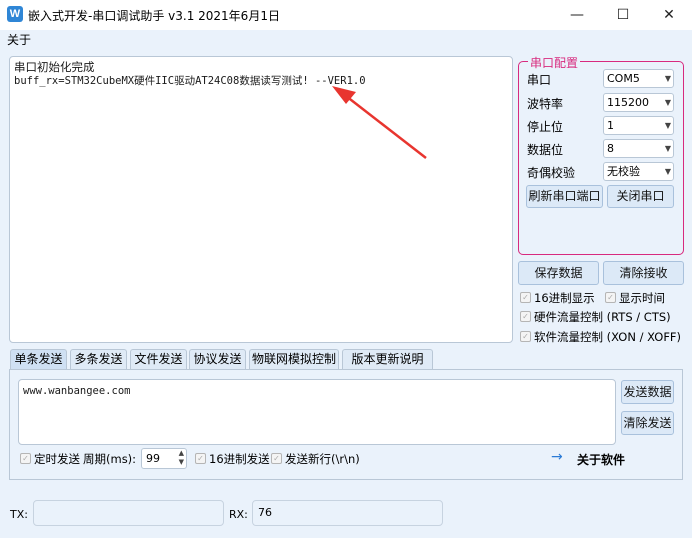 The width and height of the screenshot is (692, 538). What do you see at coordinates (669, 15) in the screenshot?
I see `close-button: ✕` at bounding box center [669, 15].